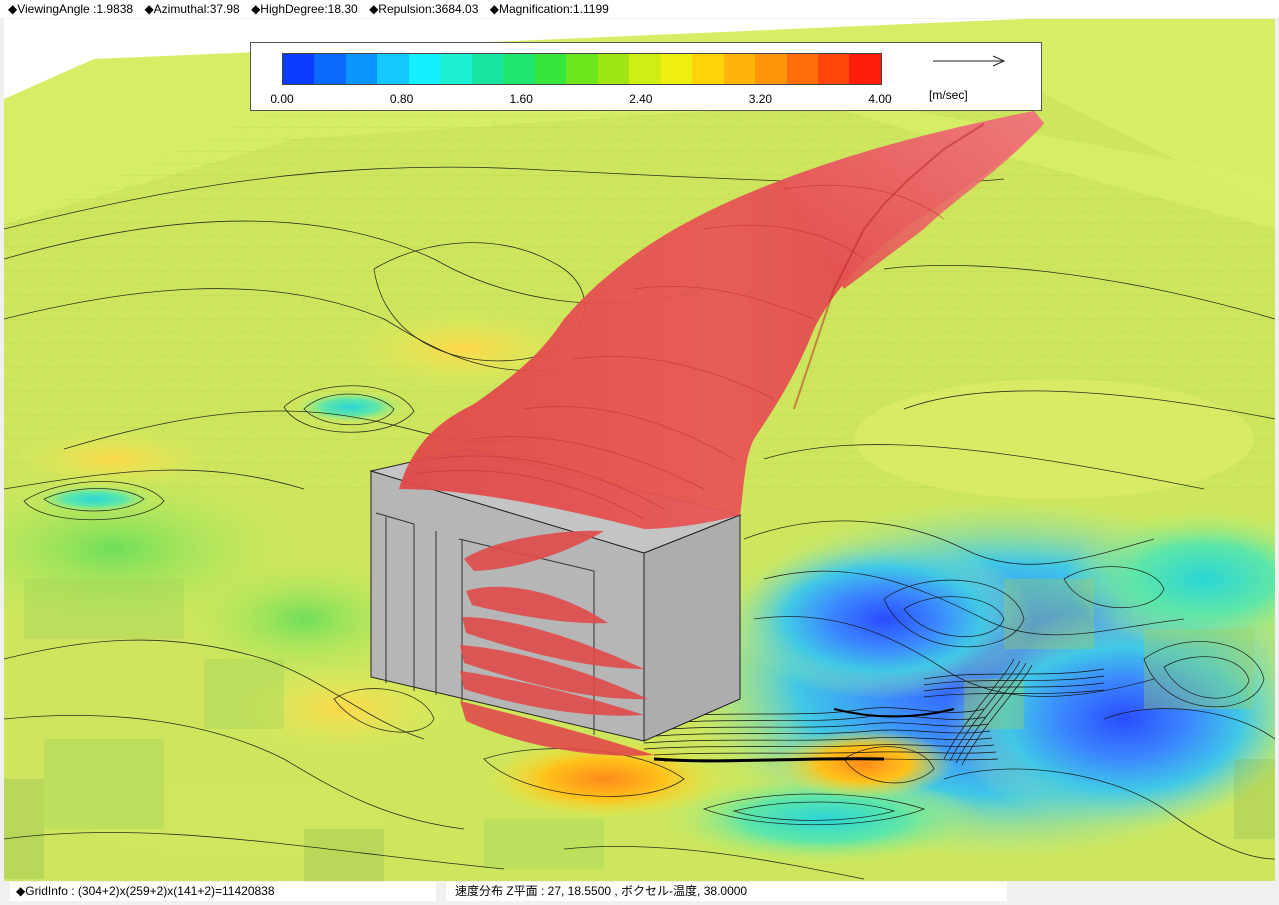 The width and height of the screenshot is (1279, 905). What do you see at coordinates (401, 99) in the screenshot?
I see `tick-label: 0.80` at bounding box center [401, 99].